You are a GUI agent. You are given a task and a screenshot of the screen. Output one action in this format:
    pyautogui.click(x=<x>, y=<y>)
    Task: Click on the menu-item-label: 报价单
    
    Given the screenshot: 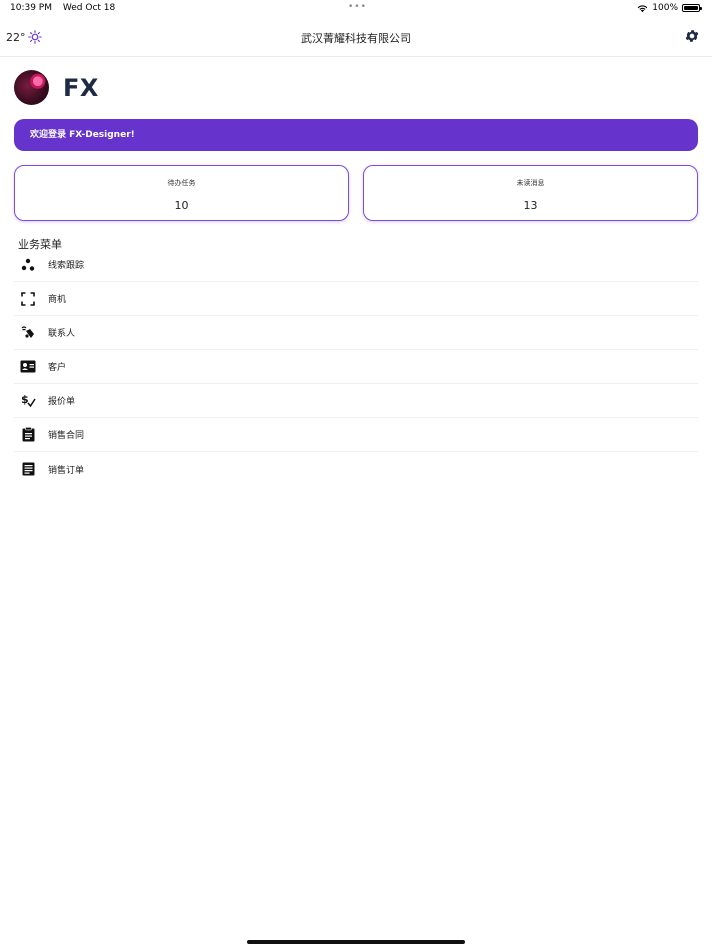 What is the action you would take?
    pyautogui.click(x=62, y=402)
    